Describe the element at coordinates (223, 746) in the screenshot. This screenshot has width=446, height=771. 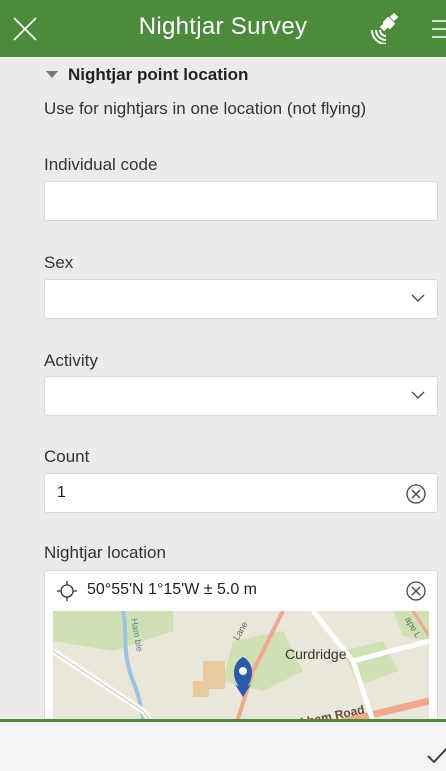
I see `footer-bar` at that location.